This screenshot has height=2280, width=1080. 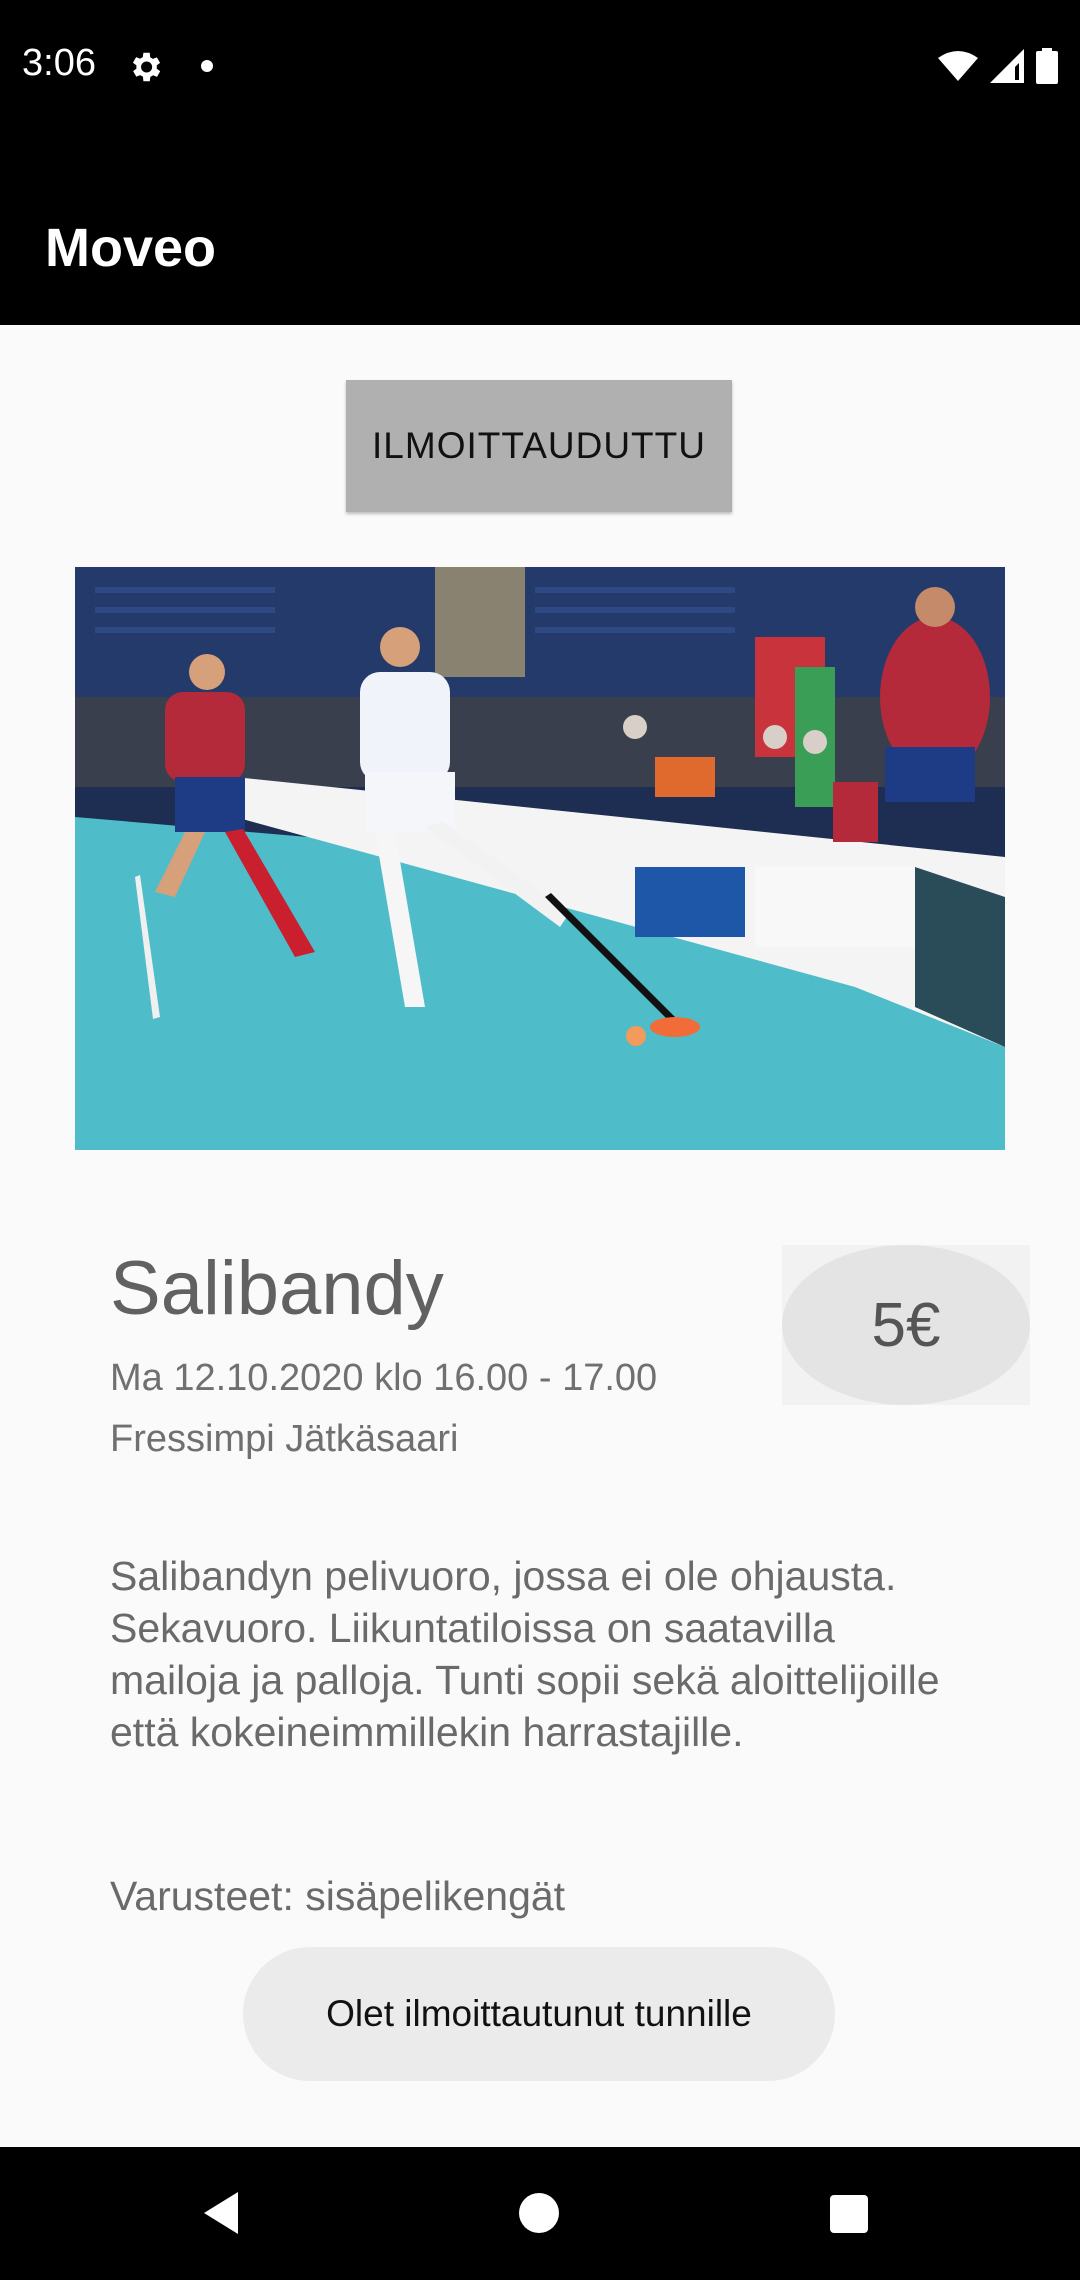 What do you see at coordinates (384, 1378) in the screenshot?
I see `event-datetime: Ma 12.10.2020 klo 16.00 - 17.00` at bounding box center [384, 1378].